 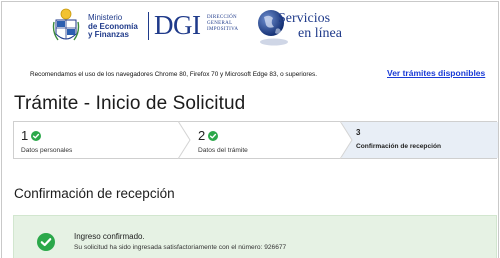 I want to click on dgi-subtitle: Dirección General Impositiva, so click(x=222, y=24).